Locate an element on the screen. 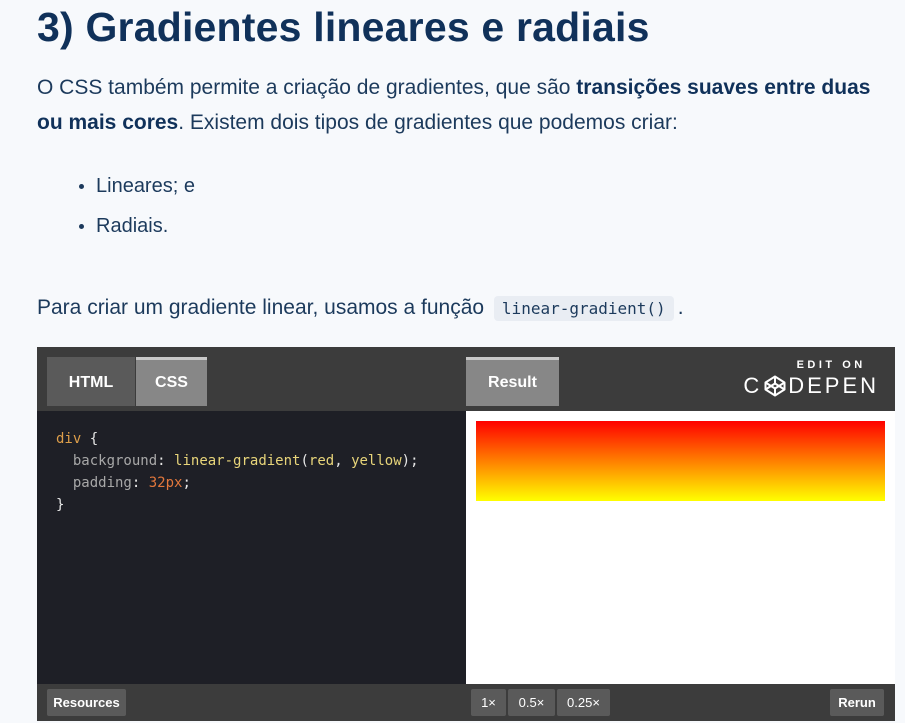 The width and height of the screenshot is (905, 723). edit-on-label: EDIT ON is located at coordinates (831, 365).